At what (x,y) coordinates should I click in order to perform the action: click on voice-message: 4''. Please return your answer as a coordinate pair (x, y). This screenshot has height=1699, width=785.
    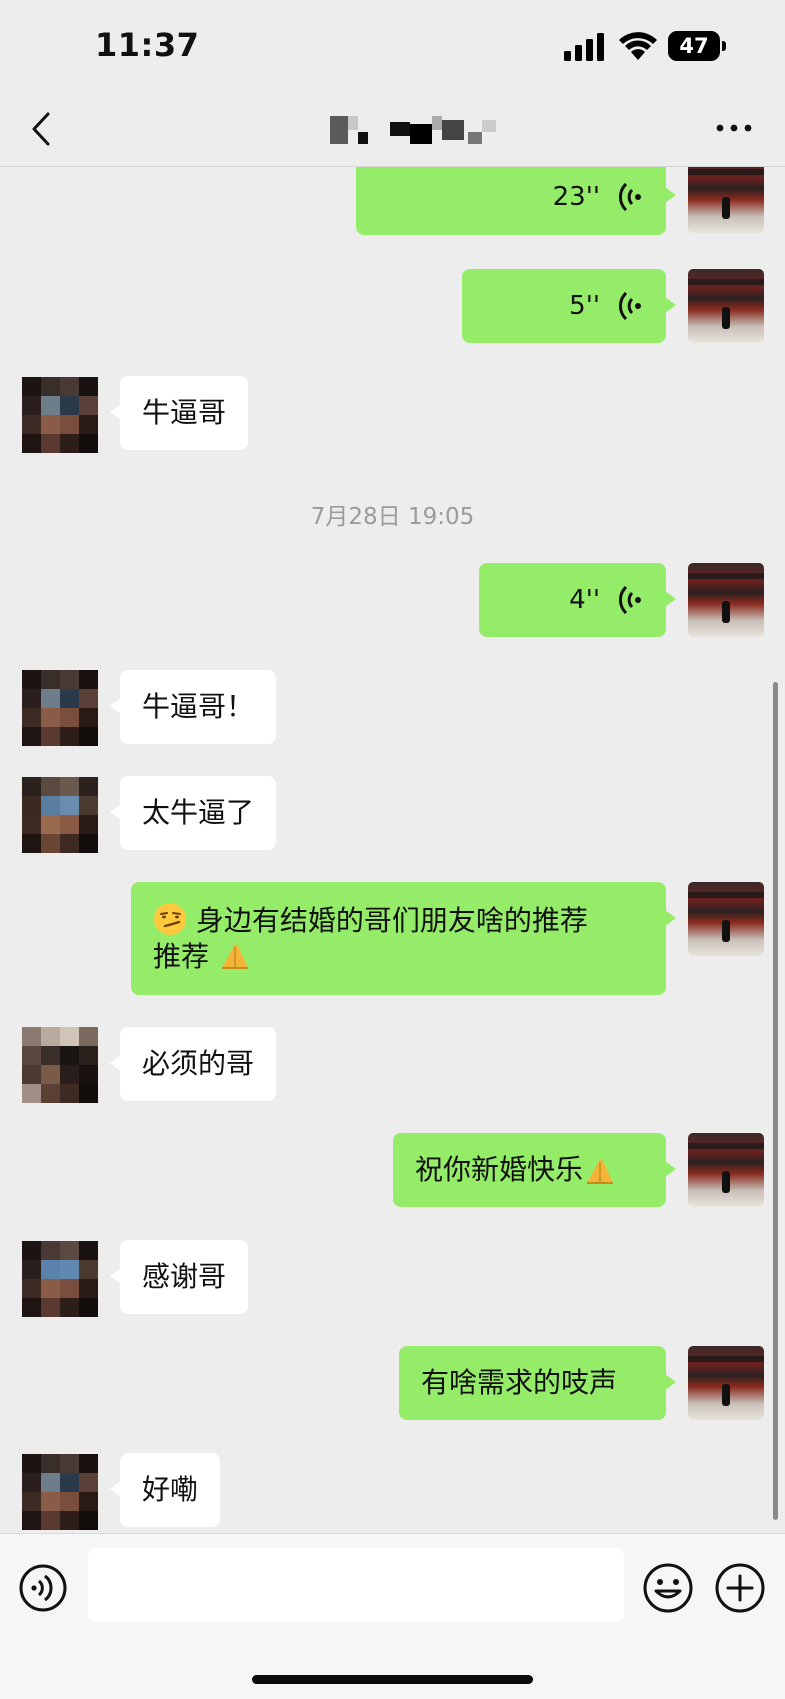
    Looking at the image, I should click on (577, 600).